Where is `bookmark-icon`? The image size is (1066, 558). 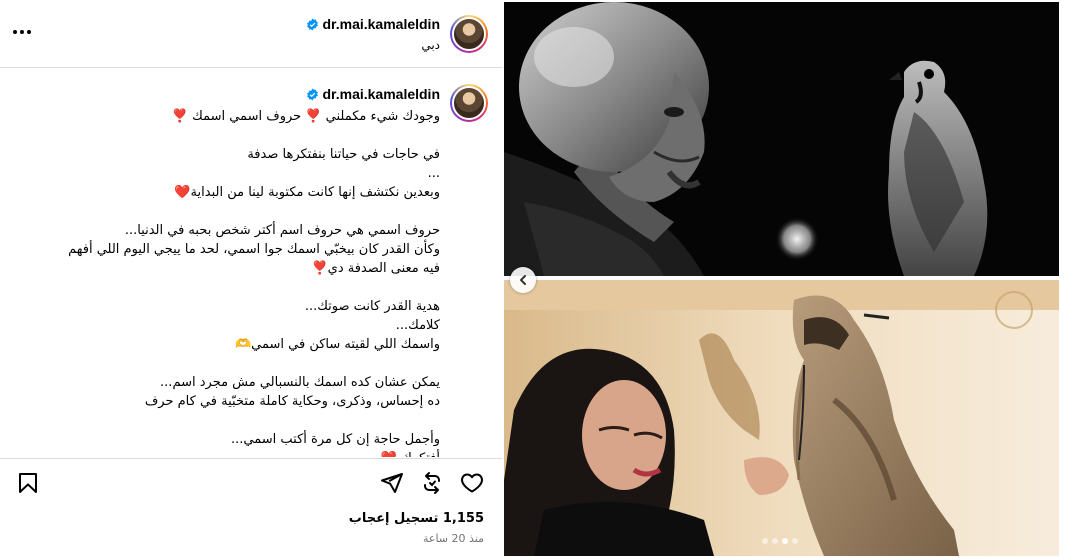
bookmark-icon is located at coordinates (28, 483).